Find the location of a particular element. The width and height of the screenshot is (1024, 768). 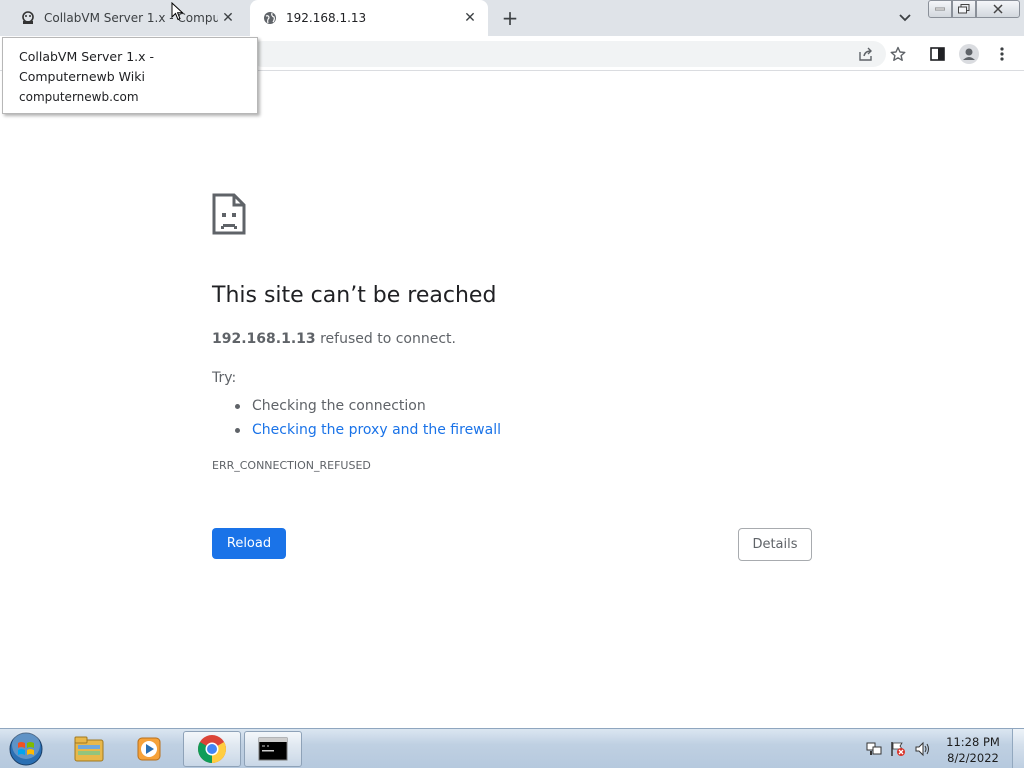

profile-icon is located at coordinates (969, 54).